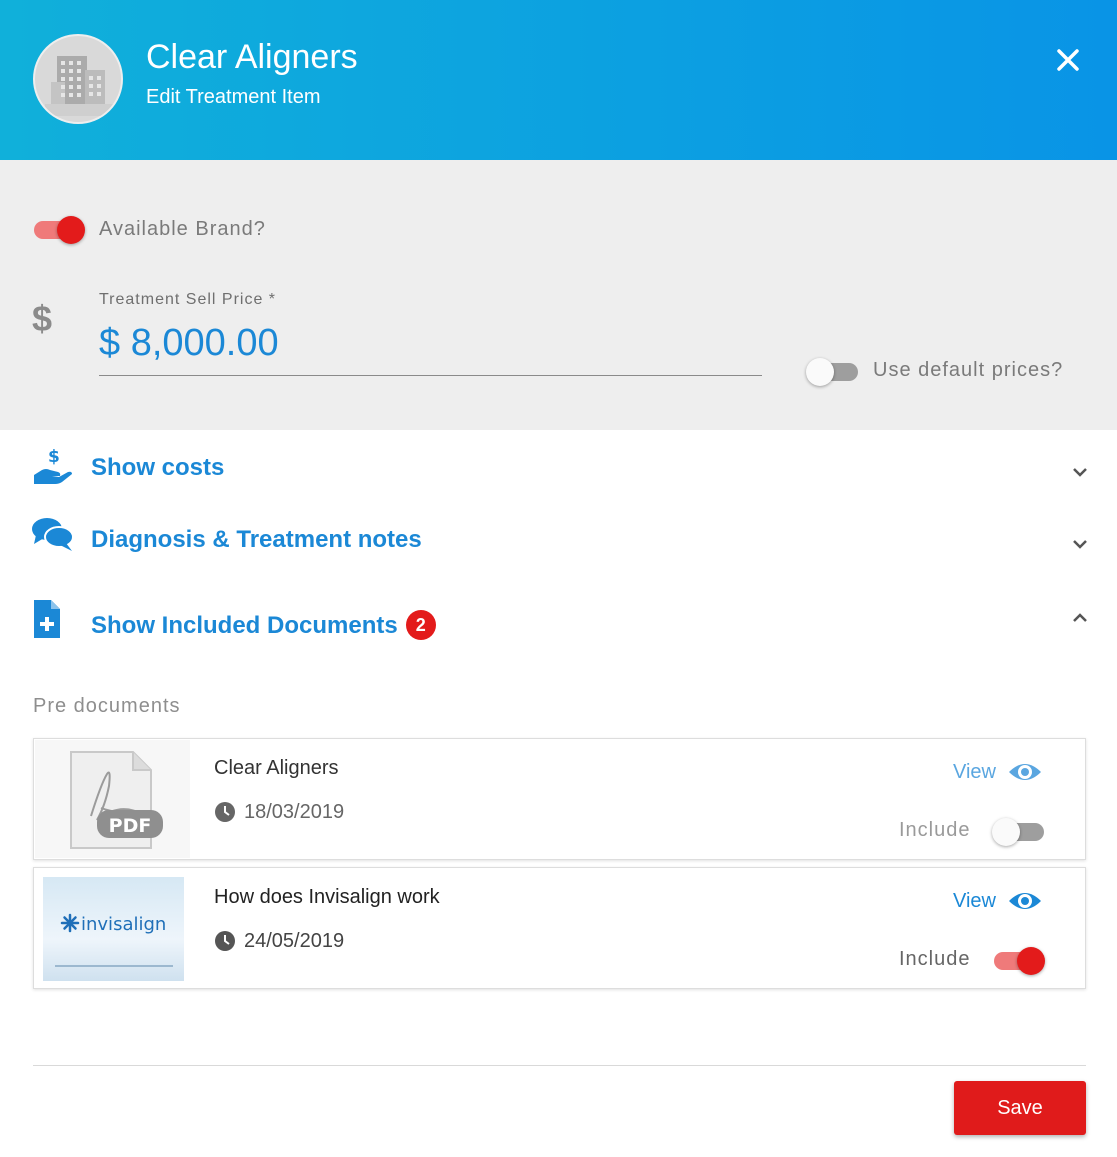  I want to click on document-thumbnail: invisalign, so click(112, 928).